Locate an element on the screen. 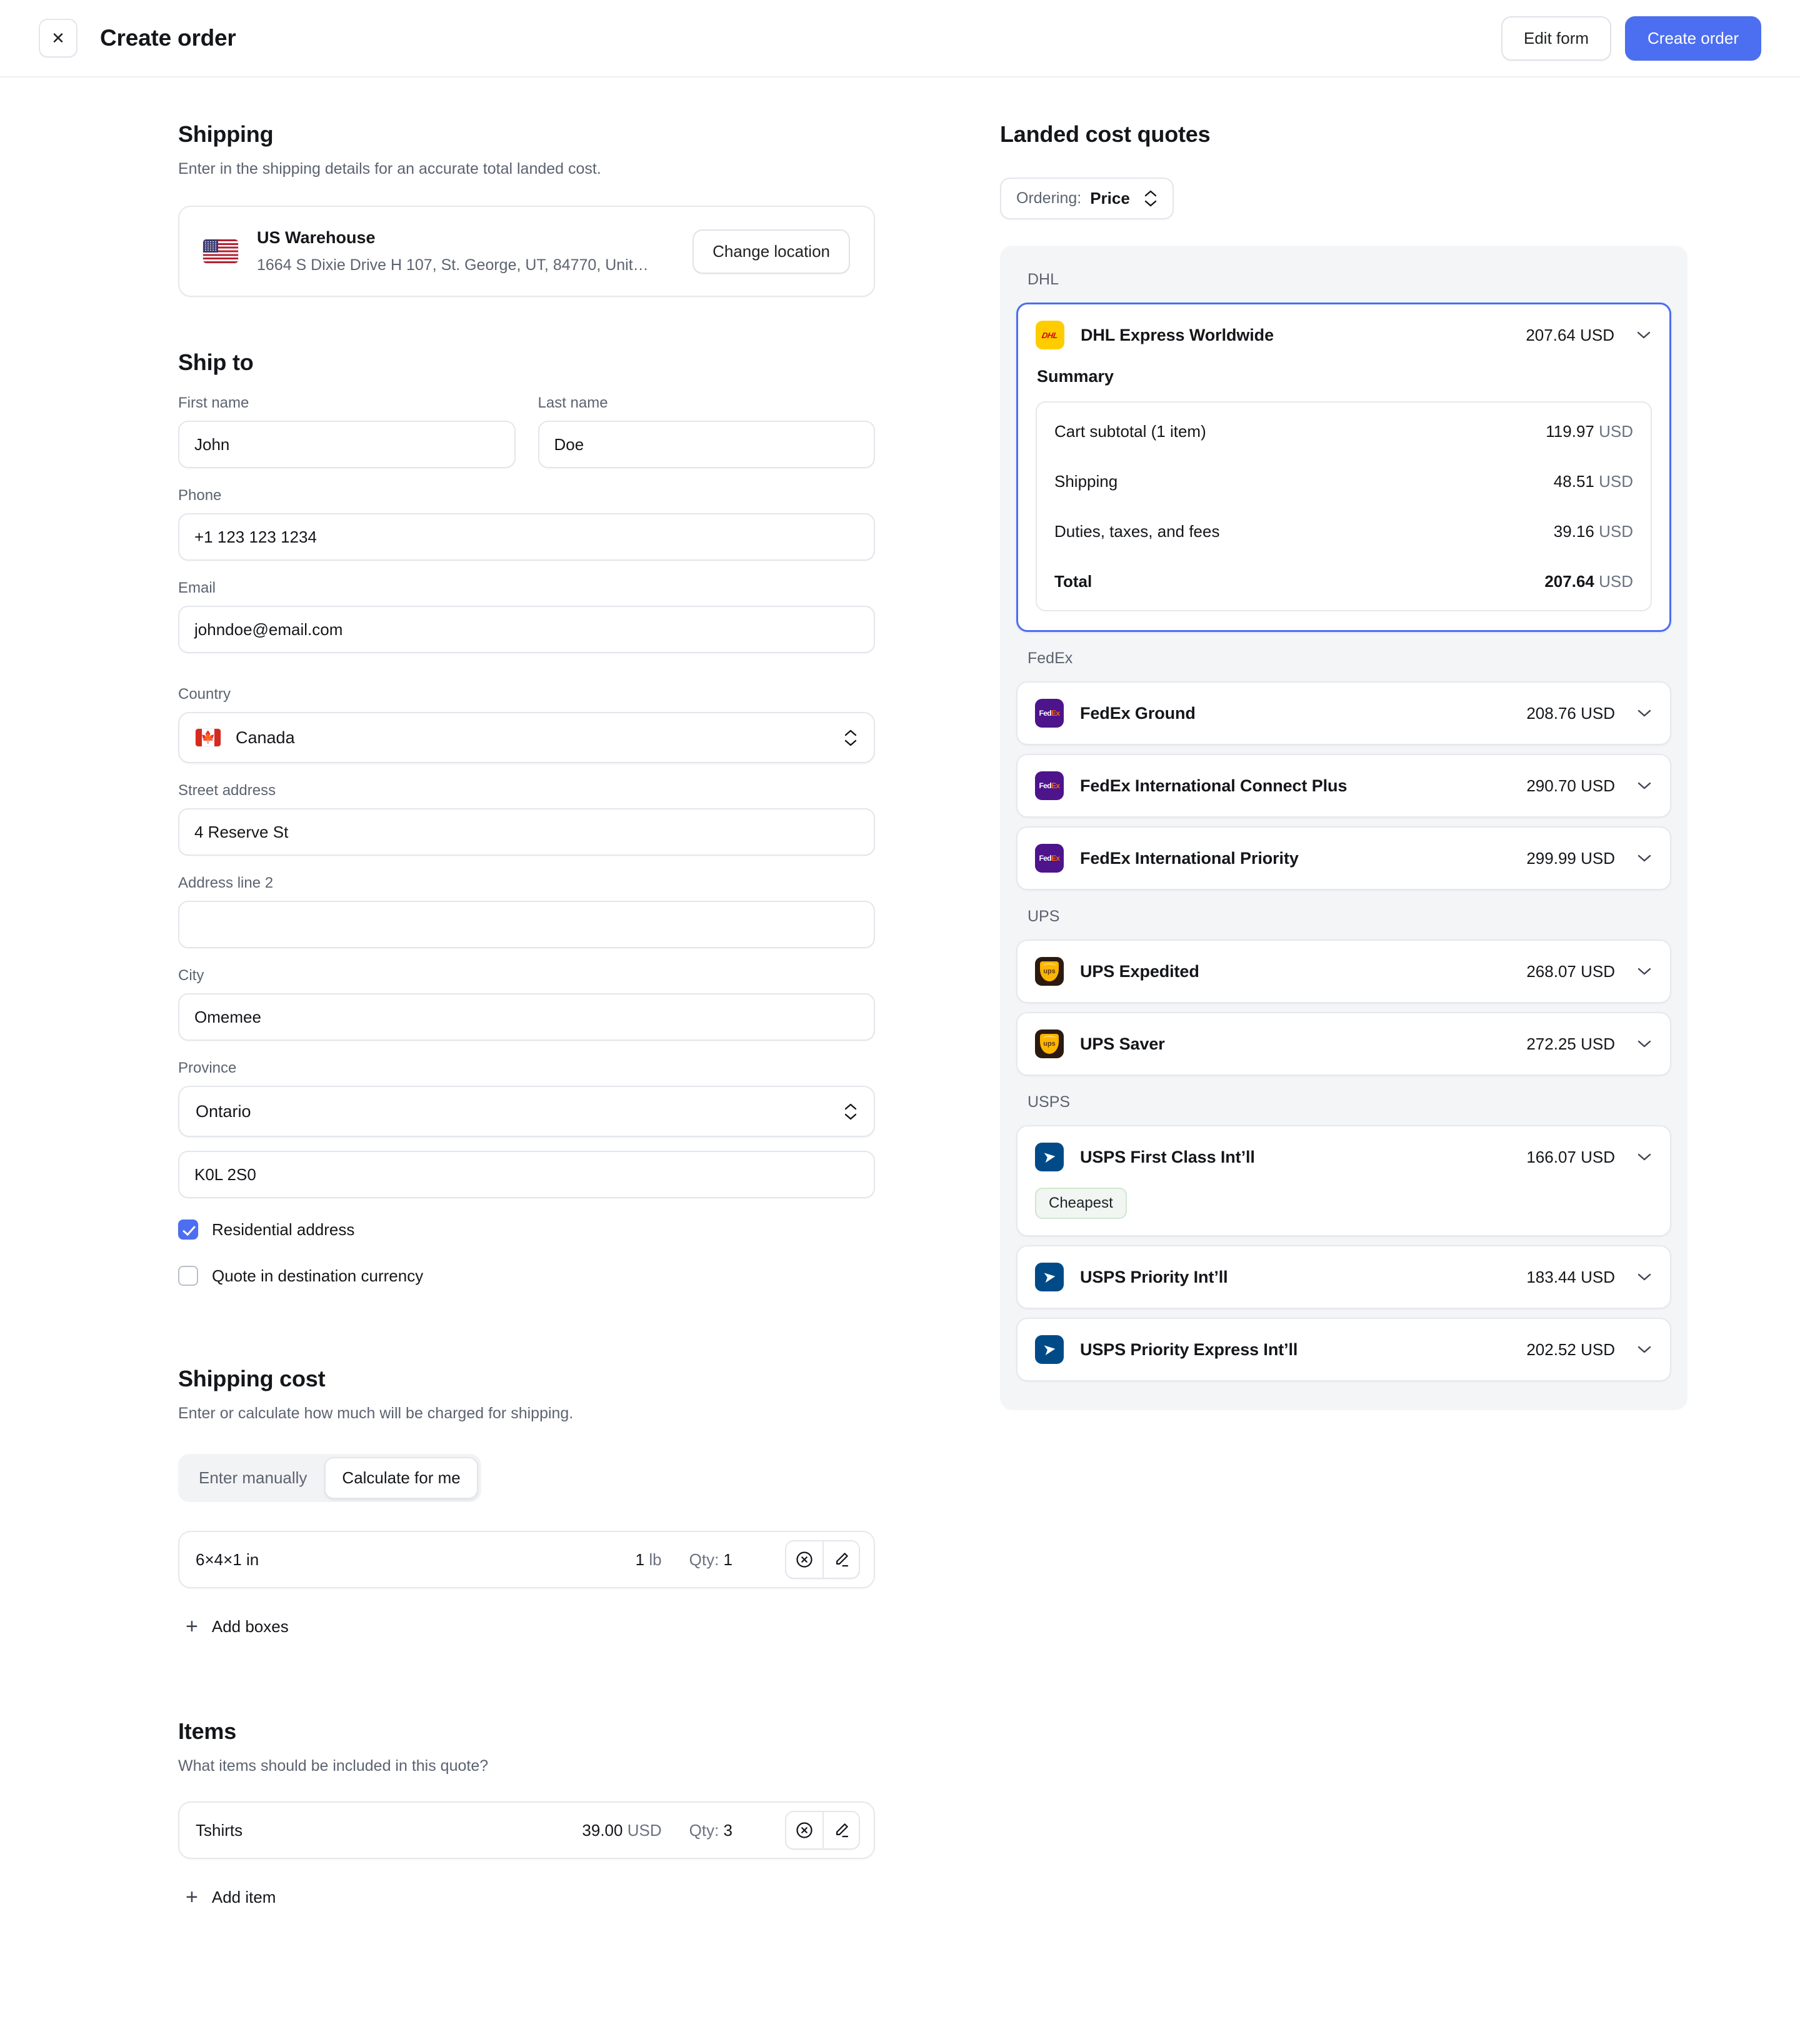 This screenshot has width=1800, height=2044. postal-code-input: K0L 2S0 is located at coordinates (526, 1174).